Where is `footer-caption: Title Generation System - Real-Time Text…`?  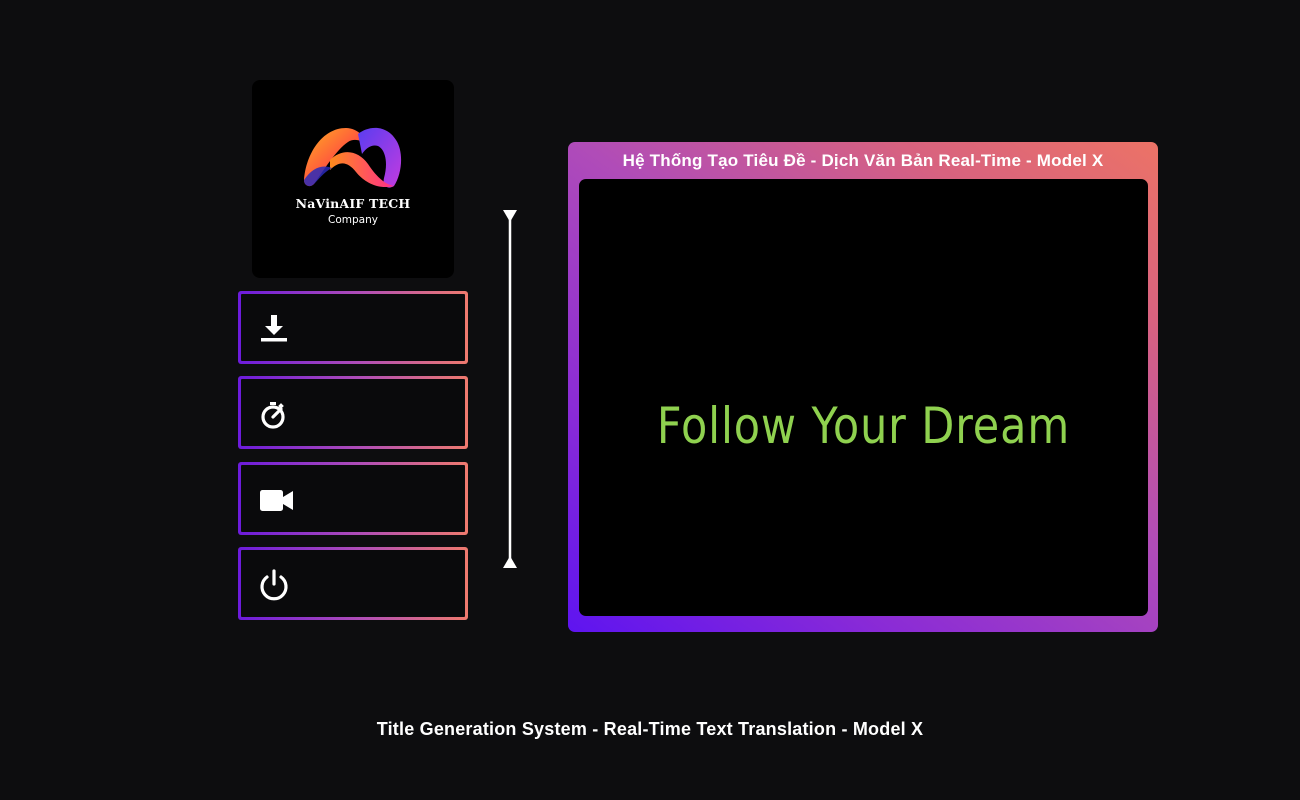 footer-caption: Title Generation System - Real-Time Text… is located at coordinates (650, 729).